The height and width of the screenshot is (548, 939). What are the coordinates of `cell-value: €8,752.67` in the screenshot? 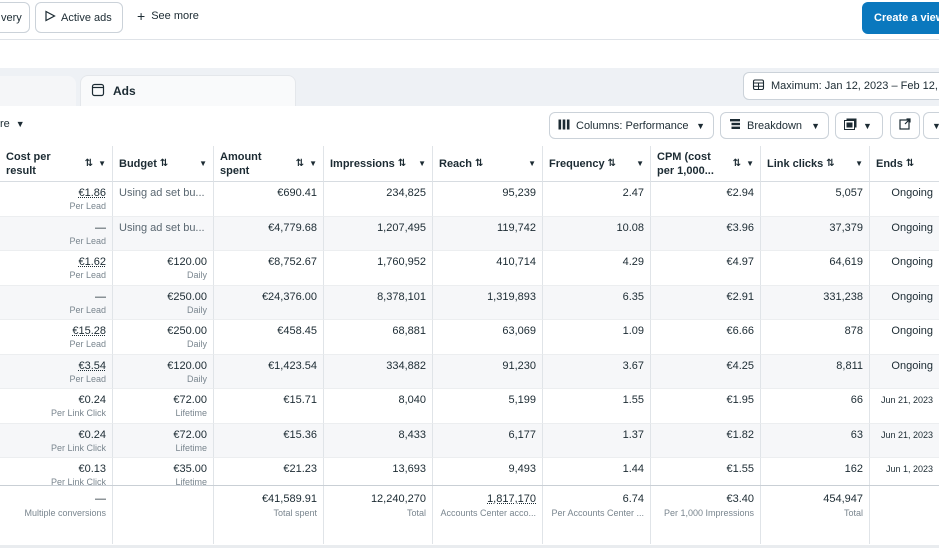 It's located at (292, 262).